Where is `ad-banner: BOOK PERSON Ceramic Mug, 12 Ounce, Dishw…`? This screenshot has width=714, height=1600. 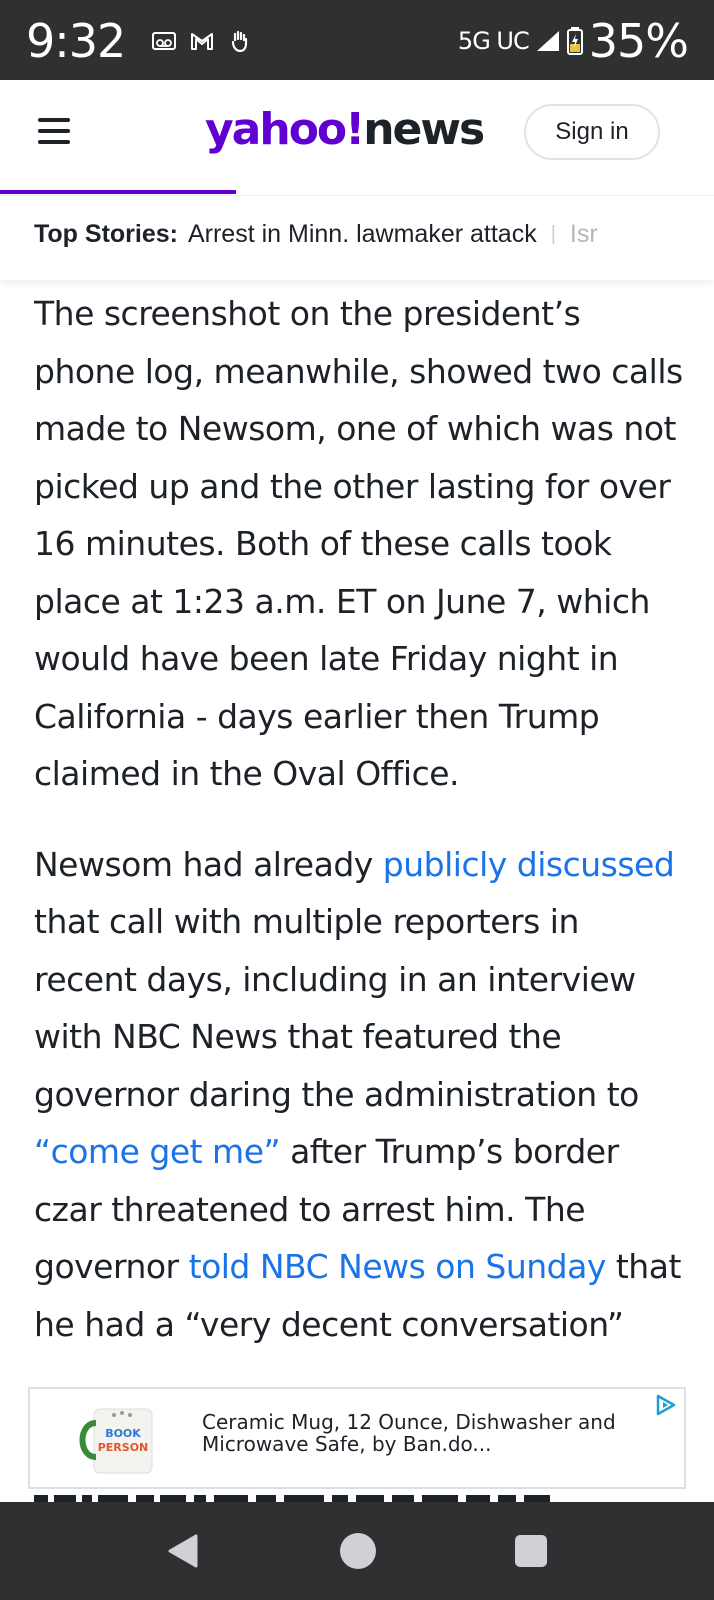 ad-banner: BOOK PERSON Ceramic Mug, 12 Ounce, Dishw… is located at coordinates (357, 1438).